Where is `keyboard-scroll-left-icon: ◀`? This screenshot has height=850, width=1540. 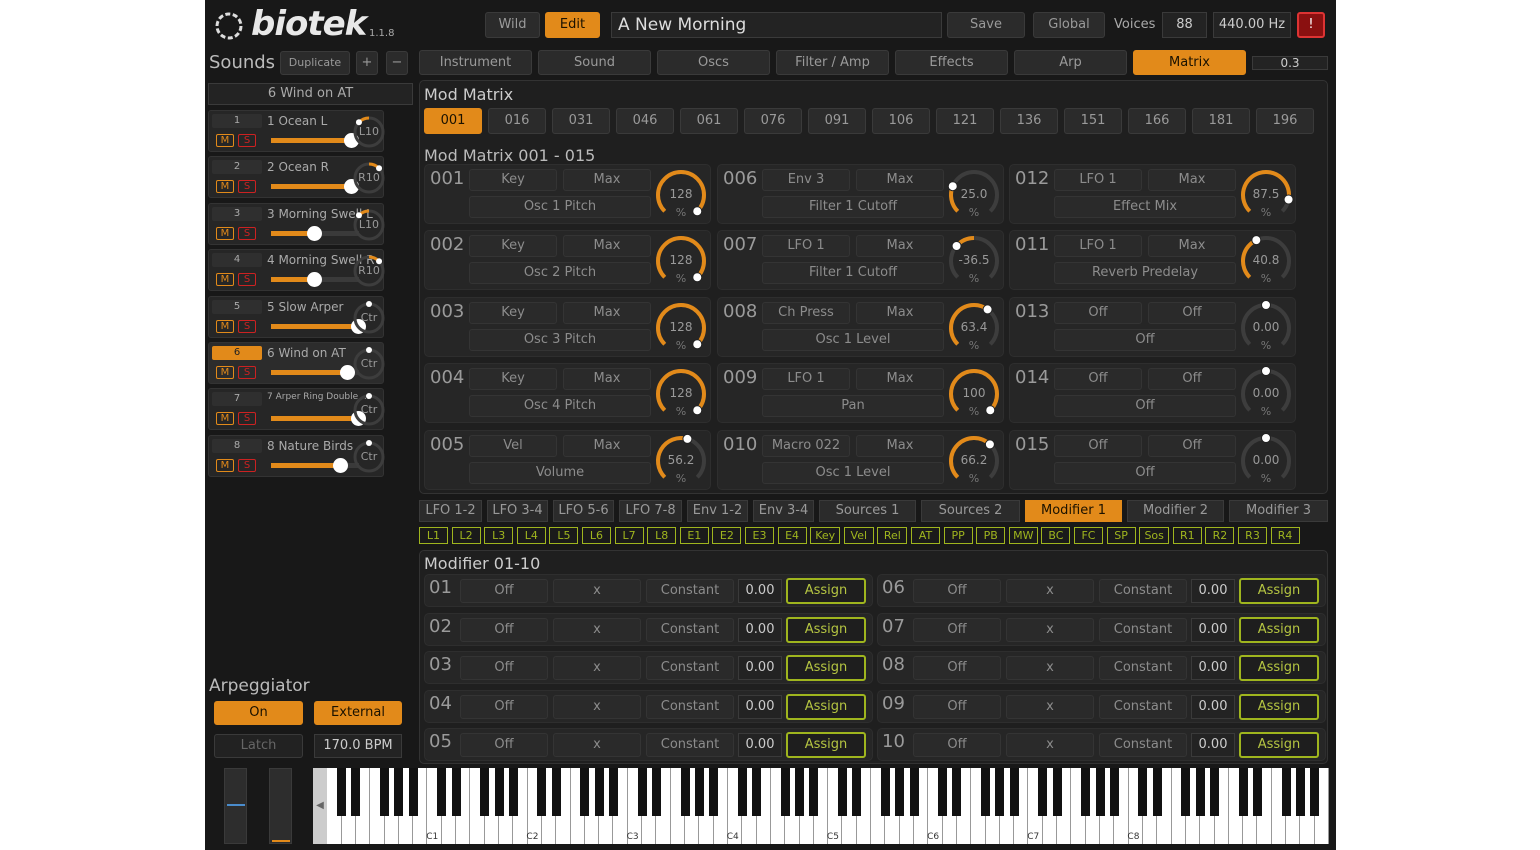
keyboard-scroll-left-icon: ◀ is located at coordinates (320, 806).